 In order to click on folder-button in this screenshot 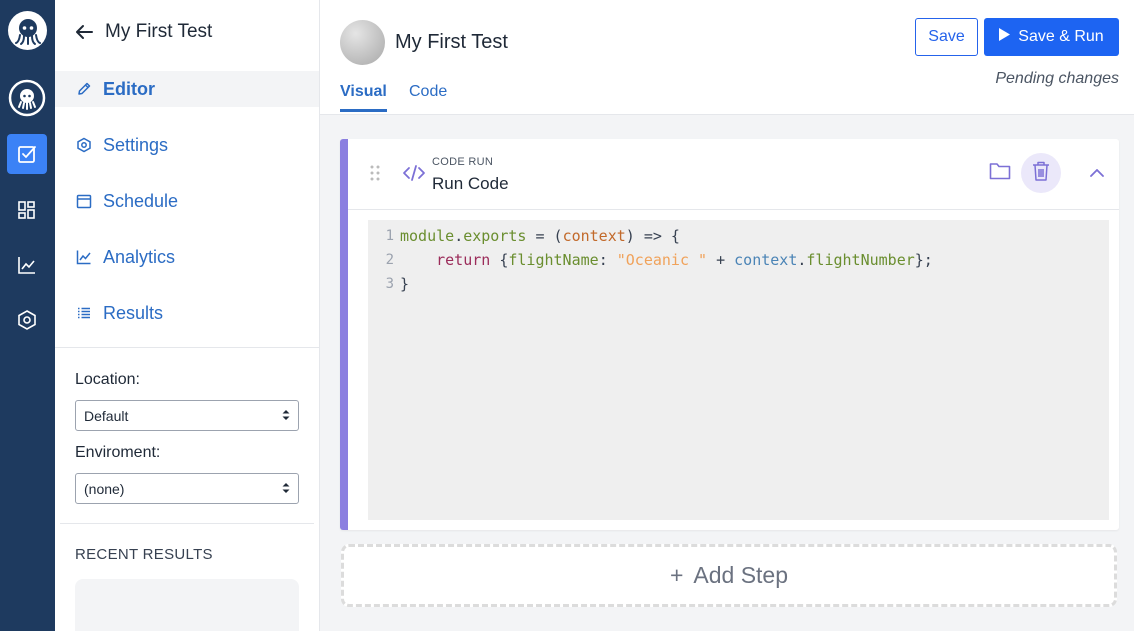, I will do `click(1000, 173)`.